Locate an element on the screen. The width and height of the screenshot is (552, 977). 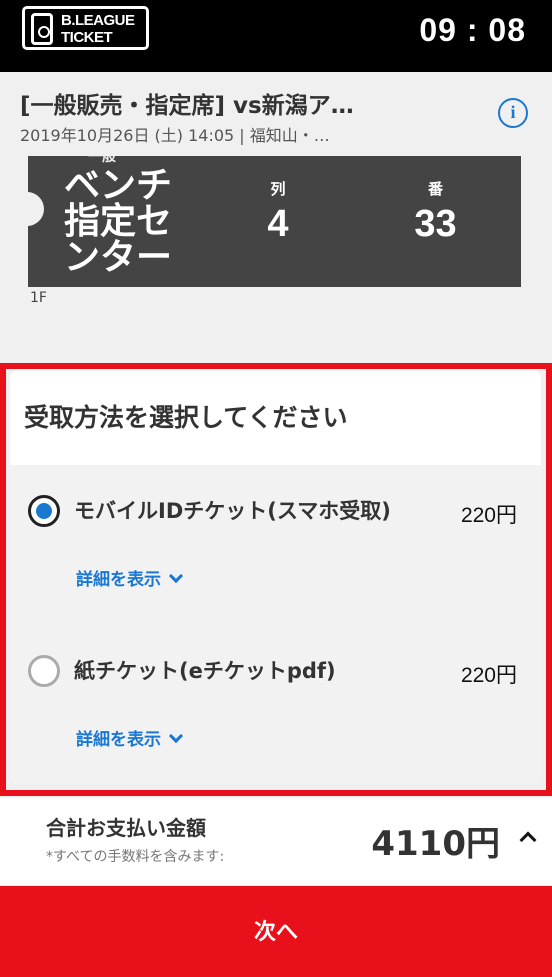
seat-number-value: 33 is located at coordinates (435, 224).